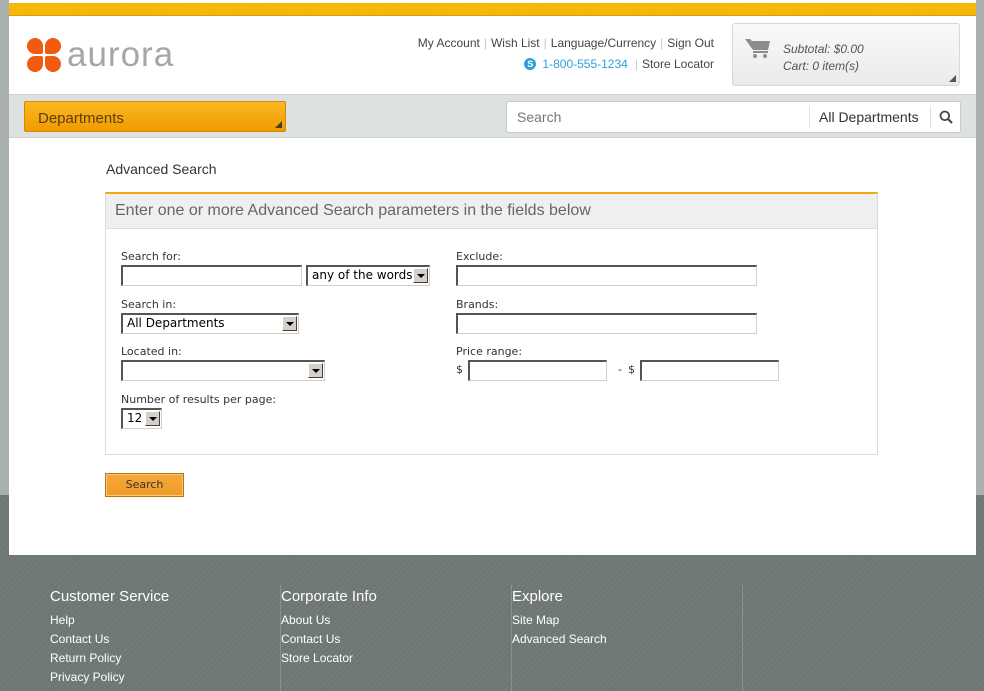  What do you see at coordinates (585, 64) in the screenshot?
I see `phone-text: 1-800-555-1234` at bounding box center [585, 64].